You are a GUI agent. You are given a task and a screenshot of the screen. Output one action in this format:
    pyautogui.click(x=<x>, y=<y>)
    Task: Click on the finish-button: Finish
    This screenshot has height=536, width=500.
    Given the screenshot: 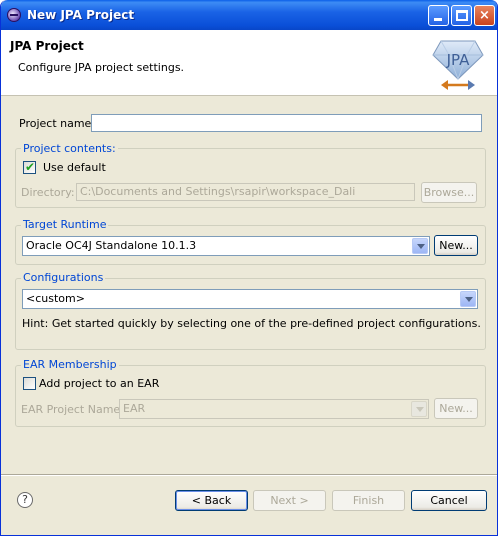 What is the action you would take?
    pyautogui.click(x=368, y=500)
    